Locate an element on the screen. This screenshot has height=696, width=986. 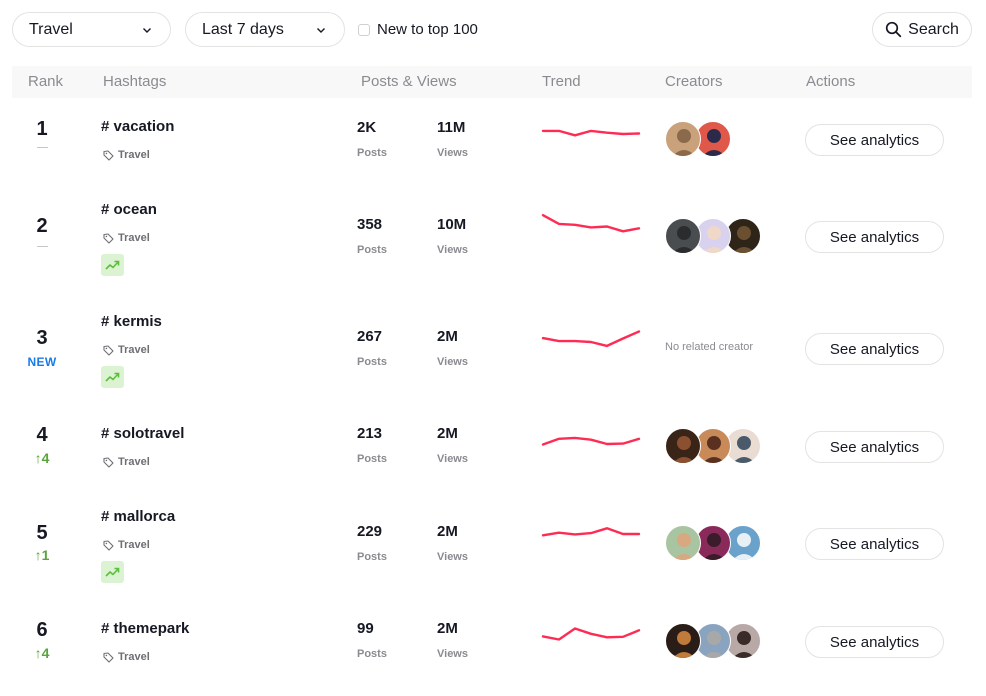
period-select-value: Last 7 days is located at coordinates (243, 29).